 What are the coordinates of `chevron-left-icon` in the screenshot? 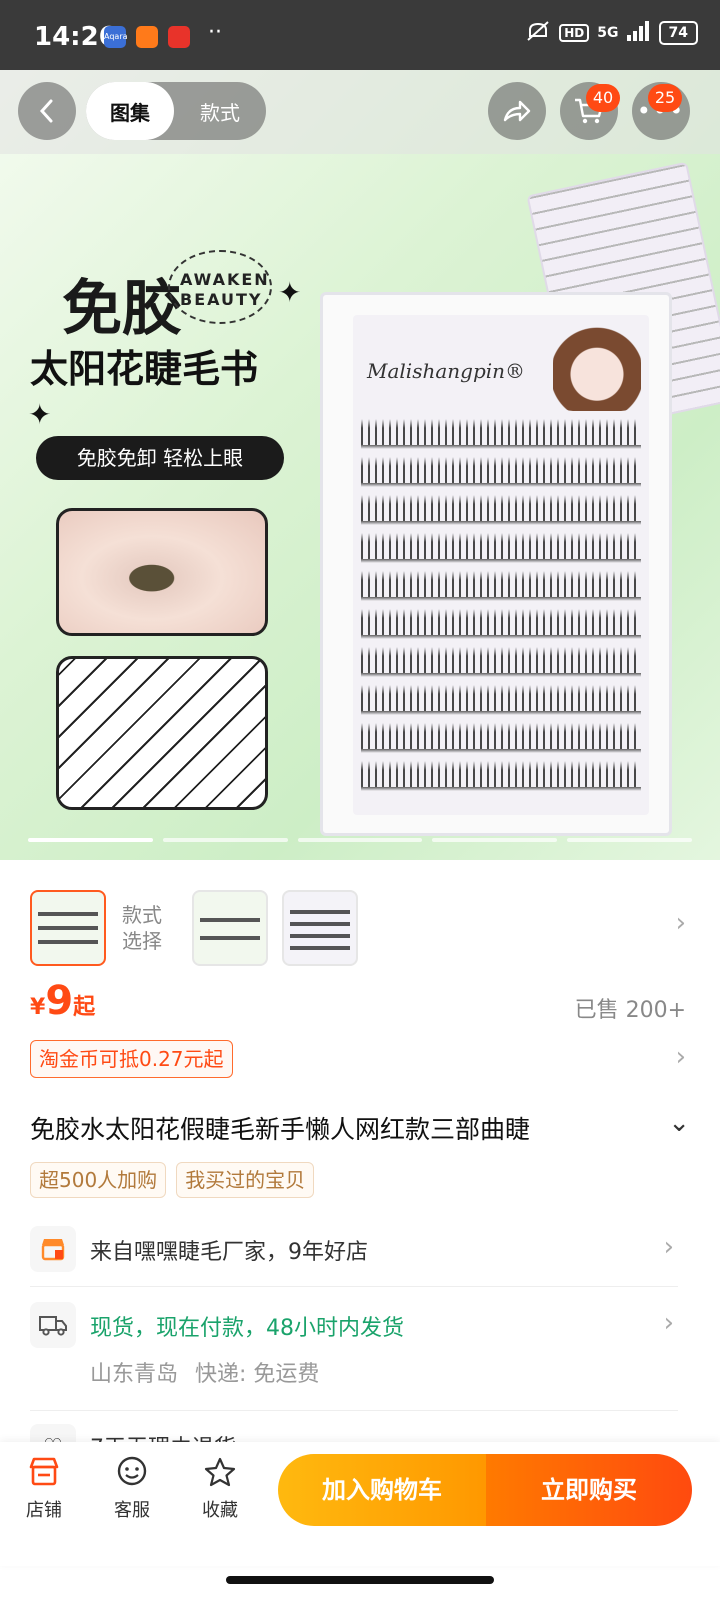 It's located at (46, 111).